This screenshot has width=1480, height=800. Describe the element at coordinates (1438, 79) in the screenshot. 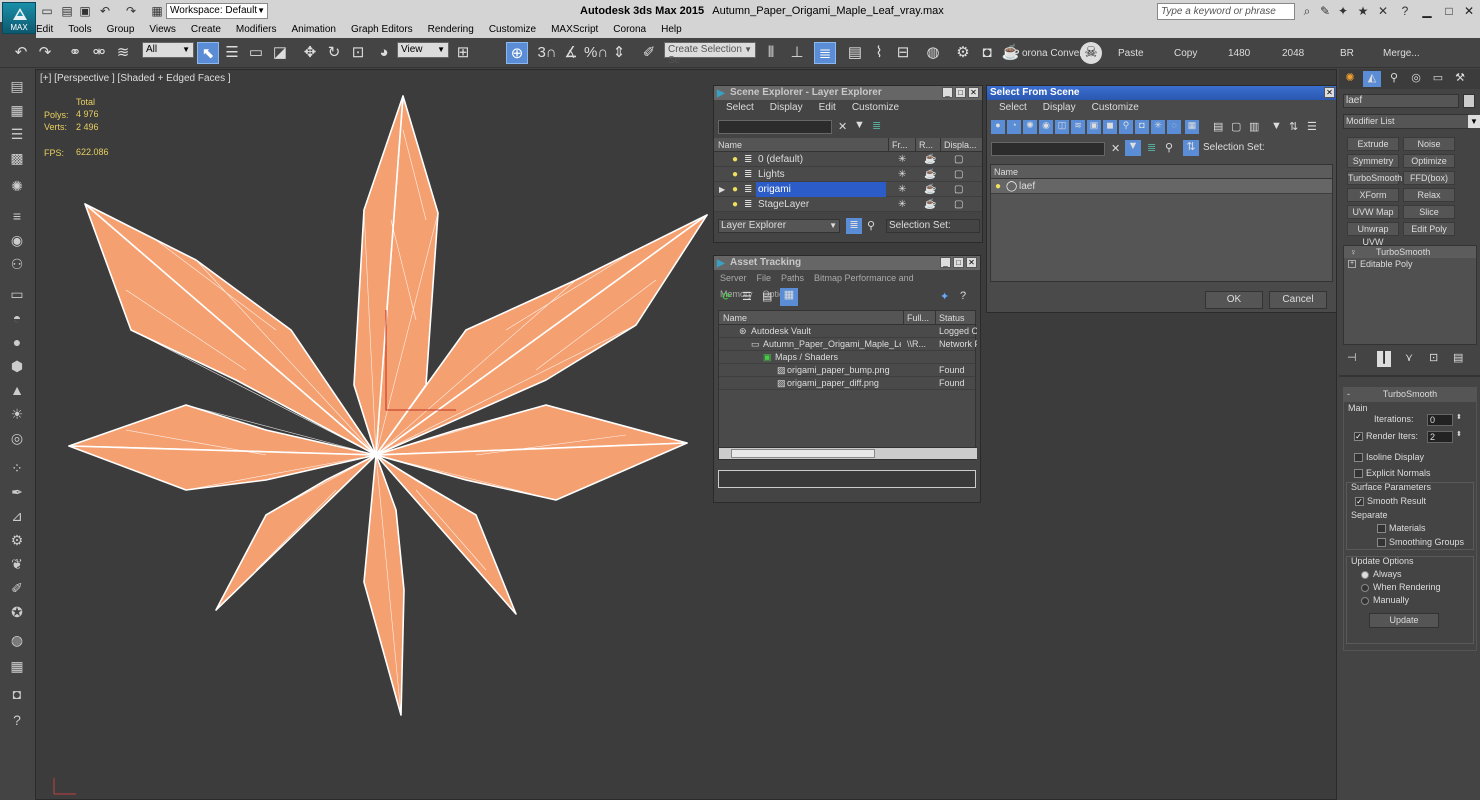

I see `display-tab-icon: ▭` at that location.